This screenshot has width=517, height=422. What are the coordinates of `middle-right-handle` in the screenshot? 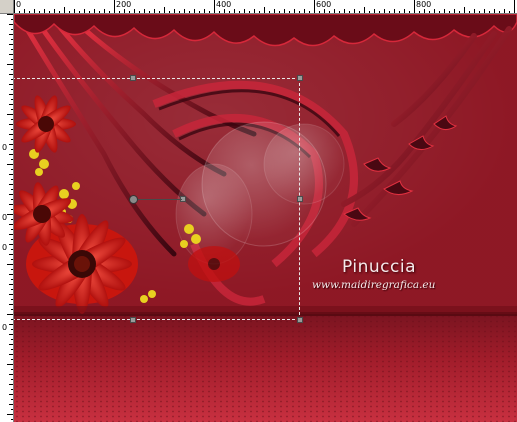 It's located at (300, 199).